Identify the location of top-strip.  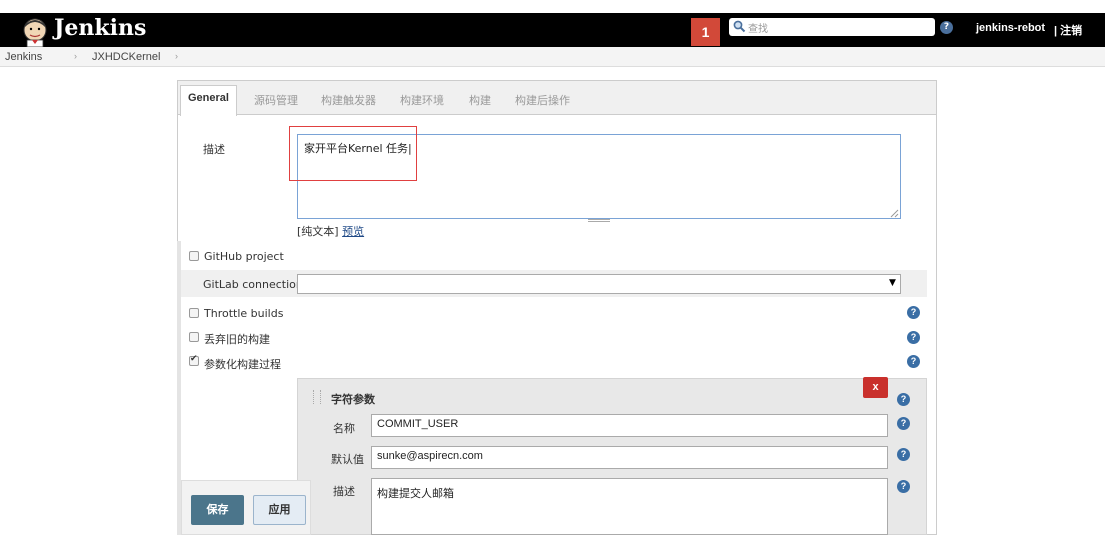
(552, 6).